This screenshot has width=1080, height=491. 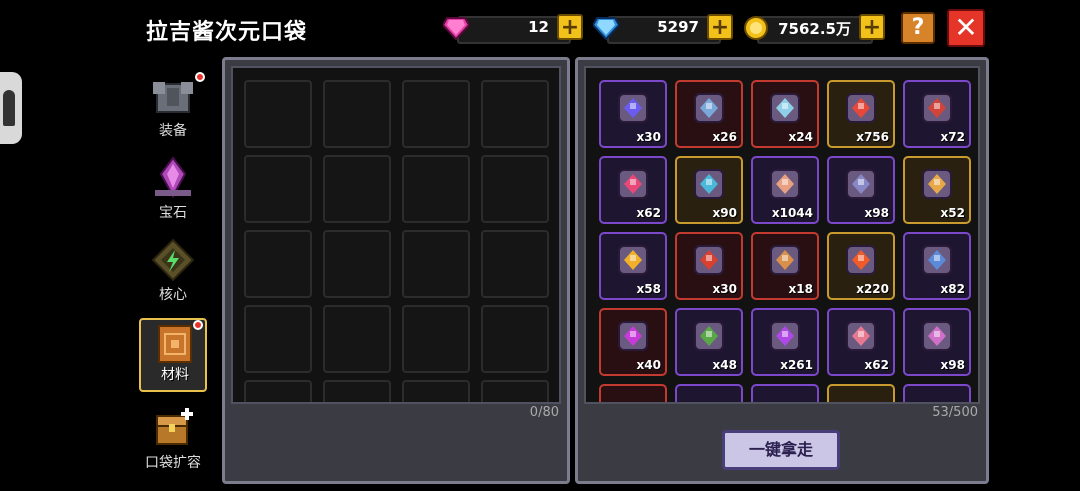 What do you see at coordinates (173, 131) in the screenshot?
I see `tab-equipment-label: 装备` at bounding box center [173, 131].